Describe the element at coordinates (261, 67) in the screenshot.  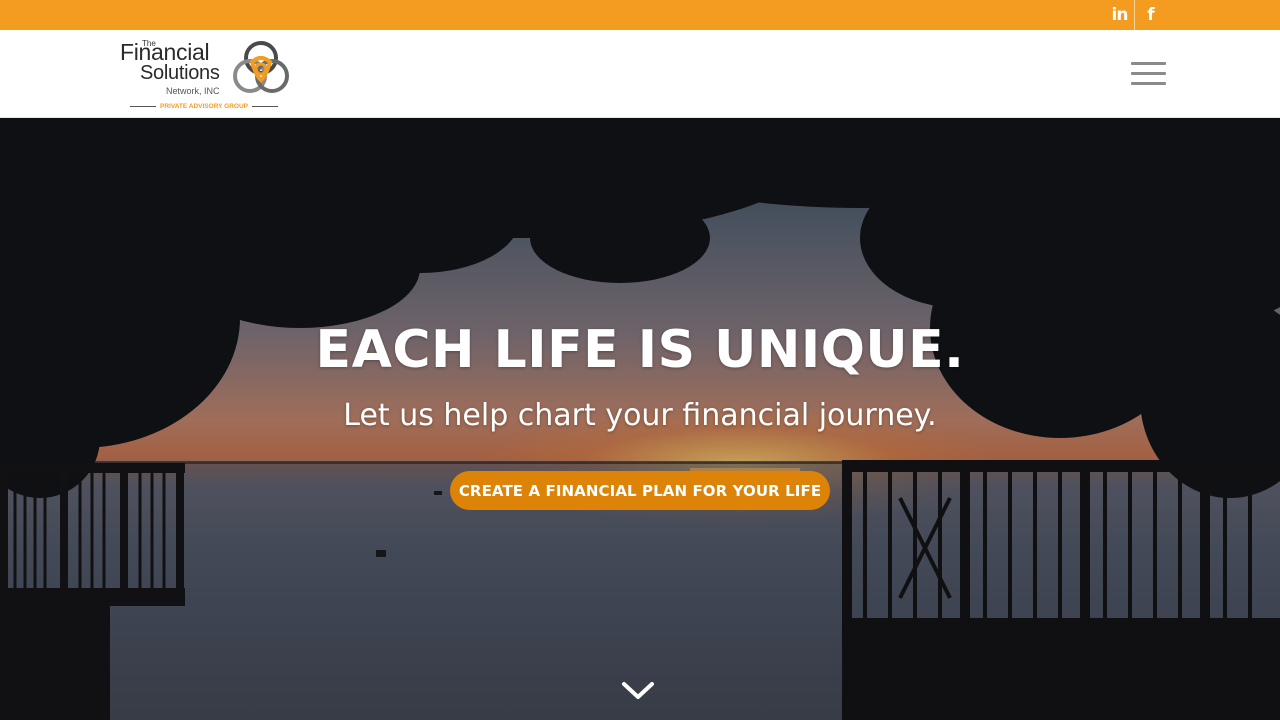
I see `logo-rings-icon` at that location.